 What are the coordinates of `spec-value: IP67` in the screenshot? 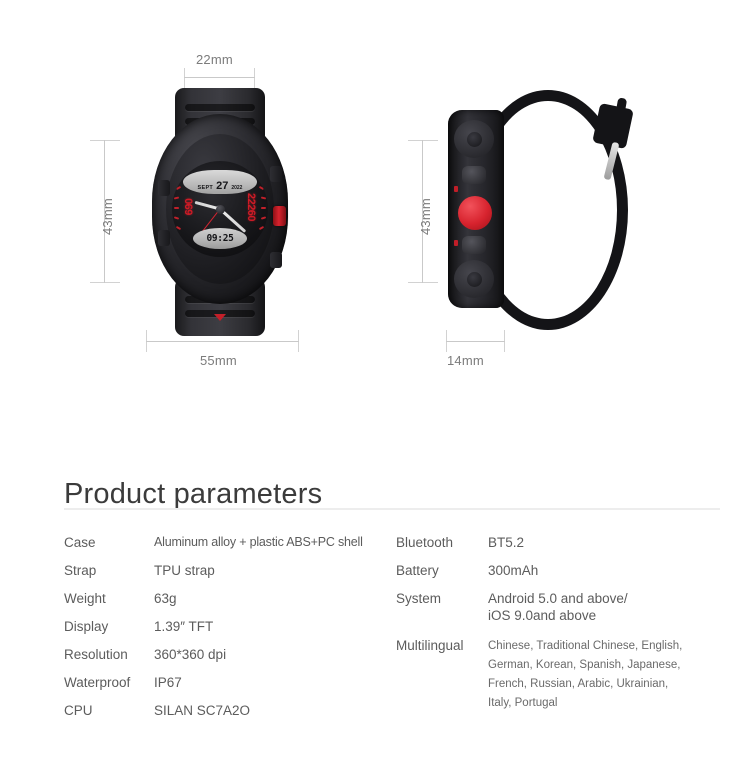 It's located at (168, 682).